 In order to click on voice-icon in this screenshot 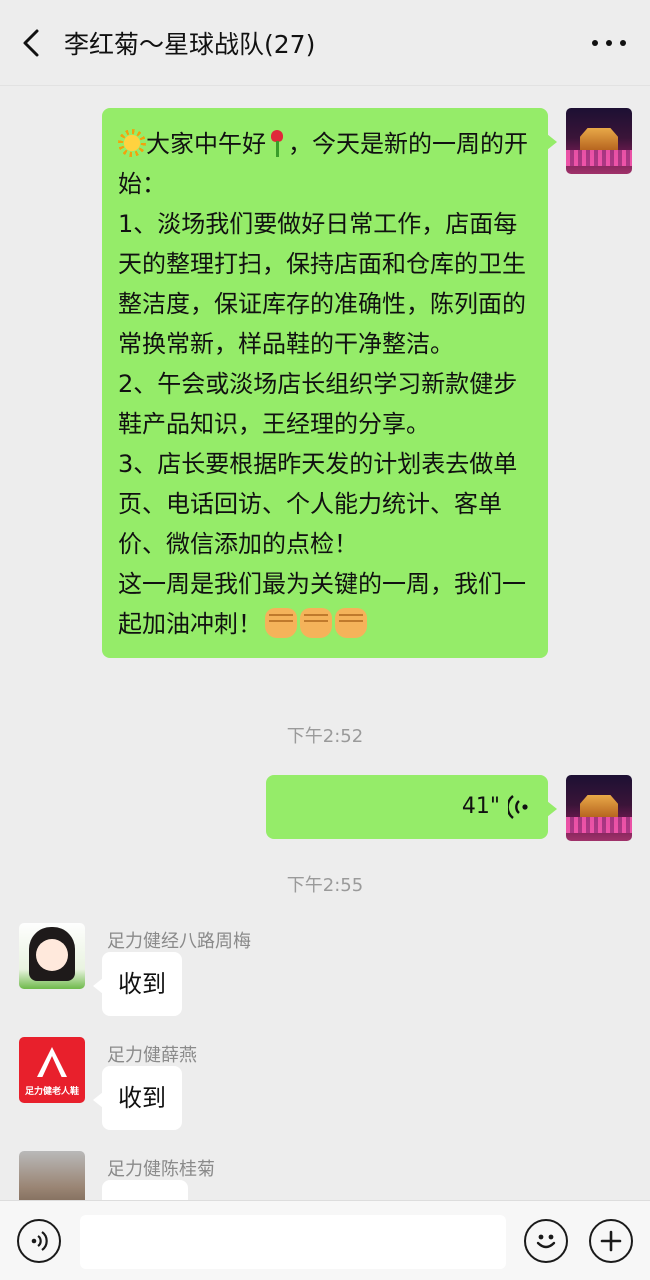, I will do `click(39, 1241)`.